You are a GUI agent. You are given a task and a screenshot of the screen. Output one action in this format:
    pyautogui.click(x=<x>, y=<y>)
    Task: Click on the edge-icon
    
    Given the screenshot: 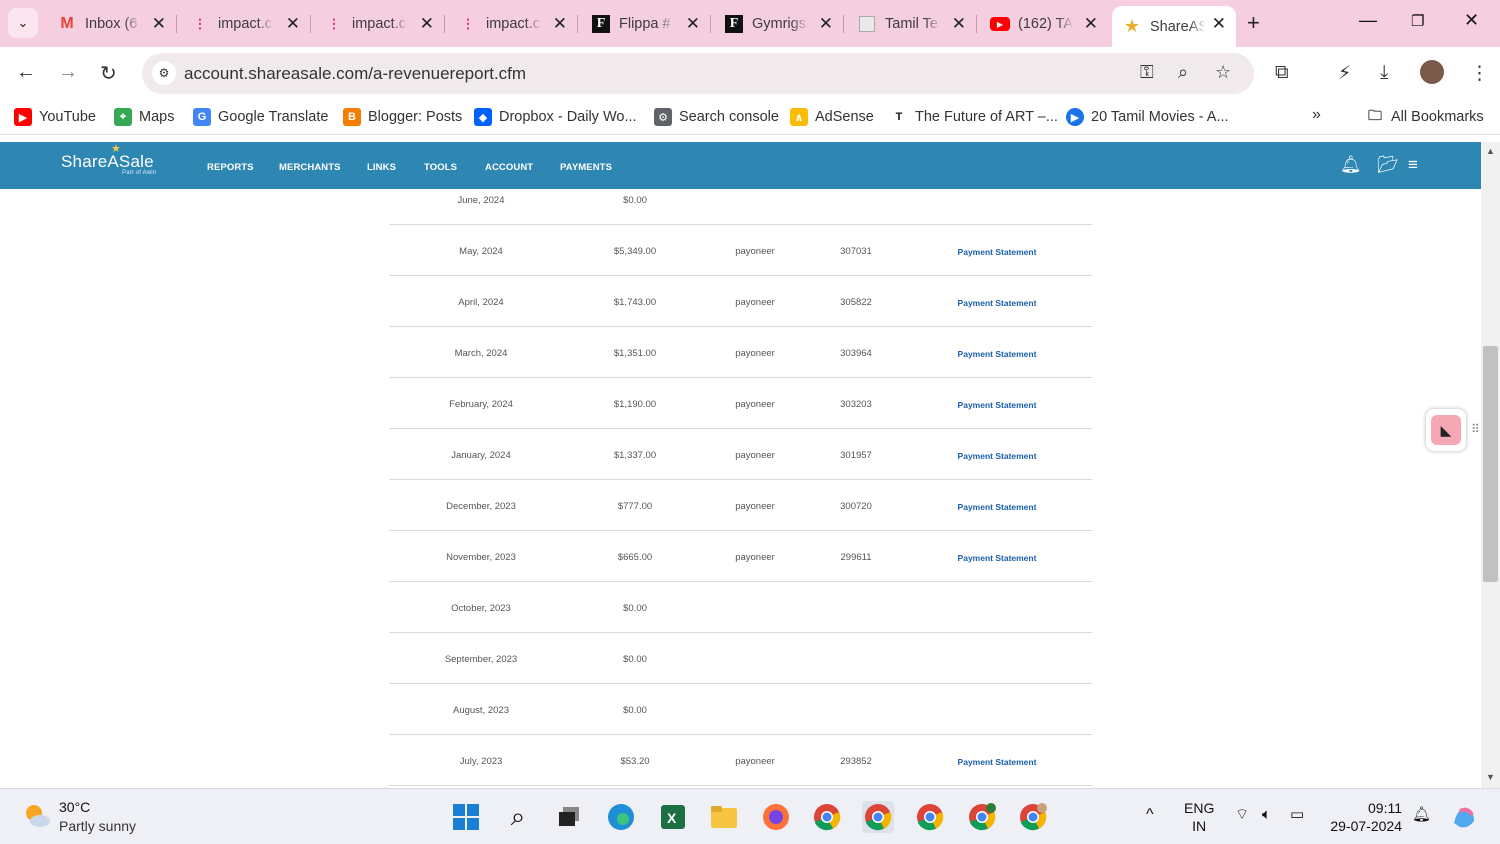 What is the action you would take?
    pyautogui.click(x=621, y=817)
    